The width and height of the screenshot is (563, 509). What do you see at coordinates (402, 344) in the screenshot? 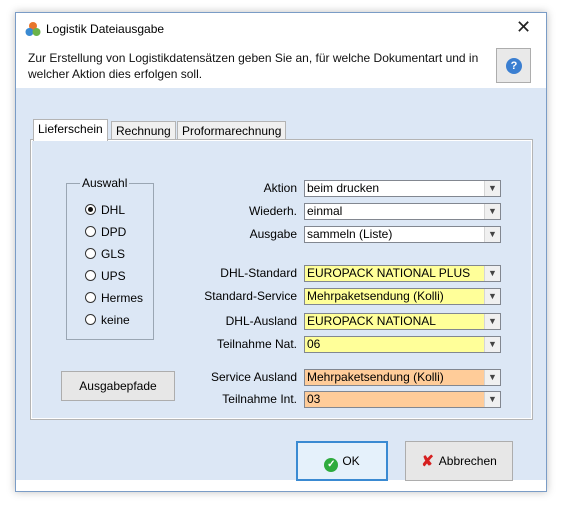
I see `teilnahme-nat-combo: 06 ▼` at bounding box center [402, 344].